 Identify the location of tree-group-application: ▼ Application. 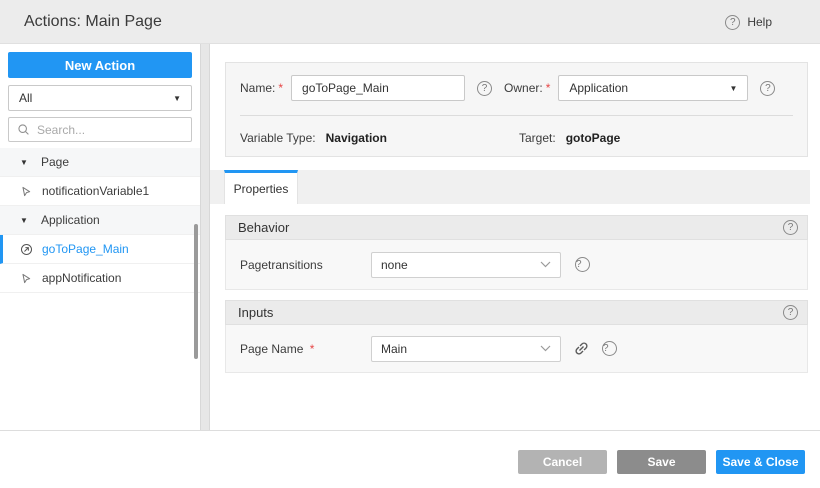
(100, 220).